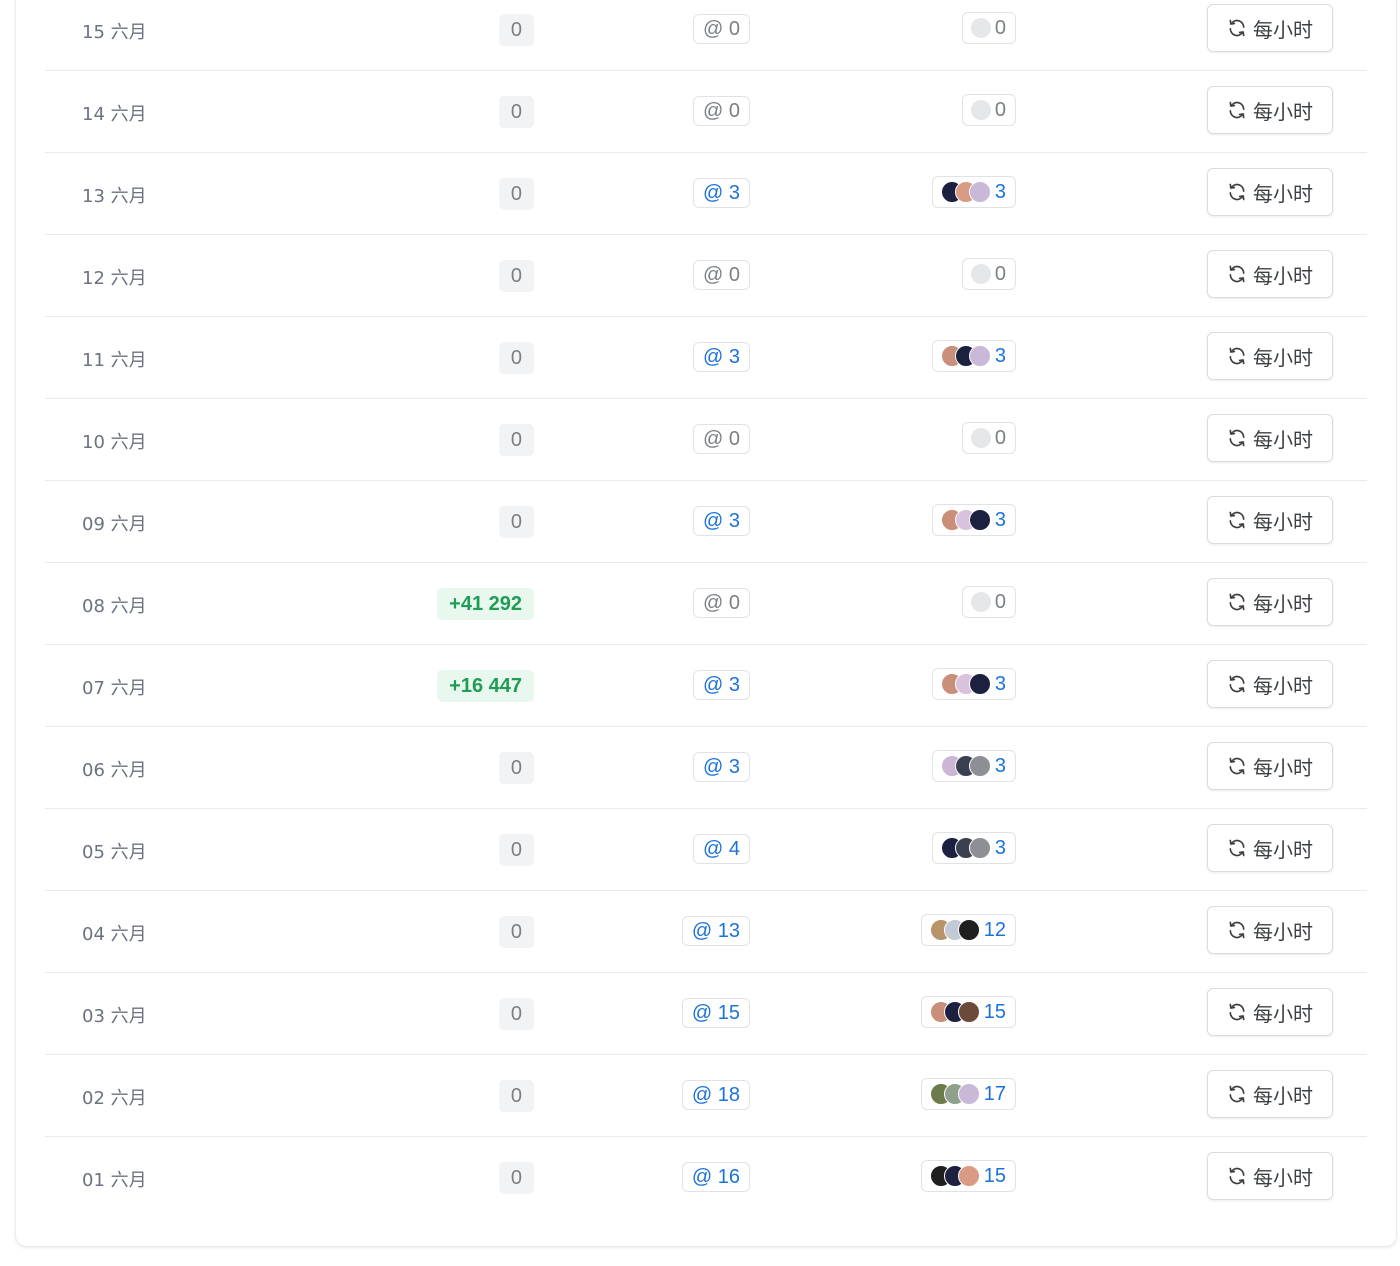  Describe the element at coordinates (994, 930) in the screenshot. I see `users-count: 12` at that location.